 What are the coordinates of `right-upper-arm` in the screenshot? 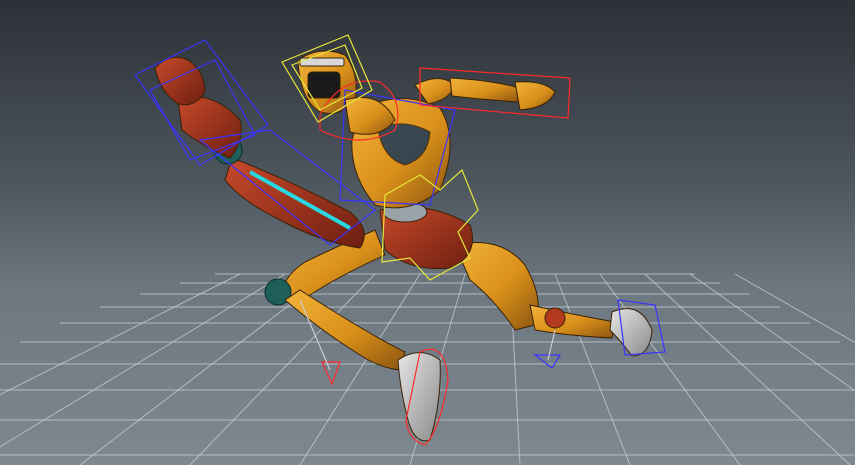 It's located at (435, 91).